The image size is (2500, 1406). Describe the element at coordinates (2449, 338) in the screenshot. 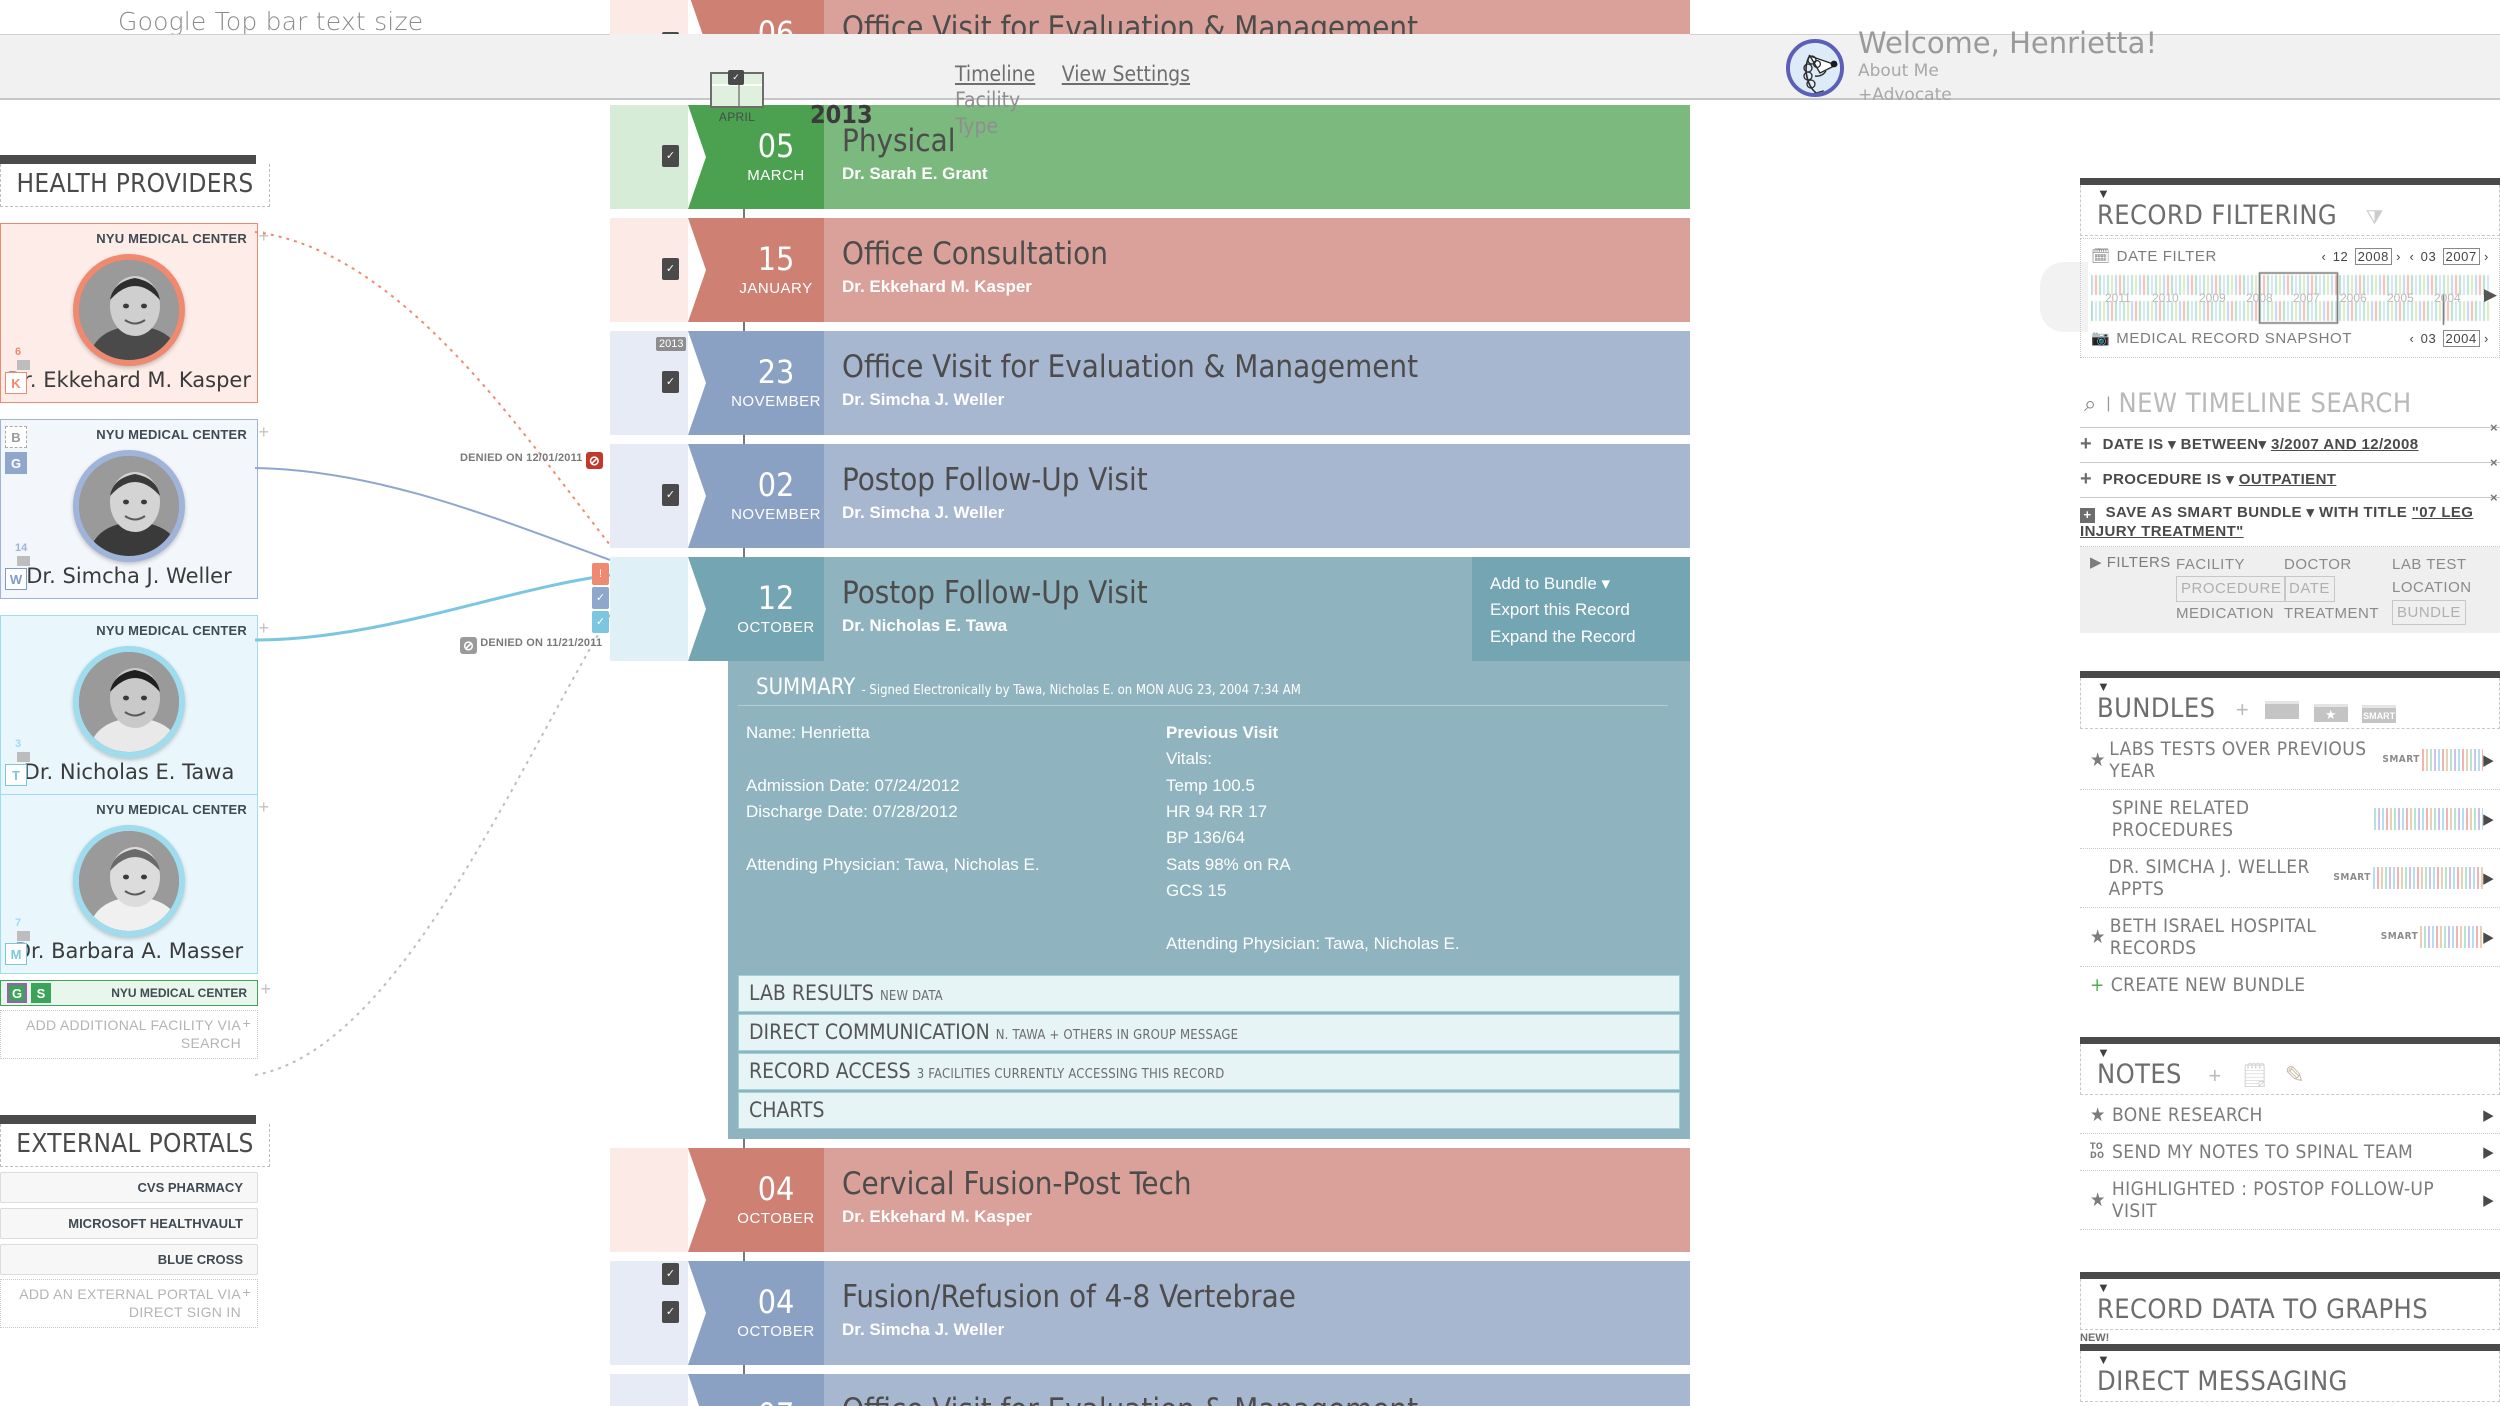

I see `snapshot-date: ‹ 03 2004 ›` at that location.